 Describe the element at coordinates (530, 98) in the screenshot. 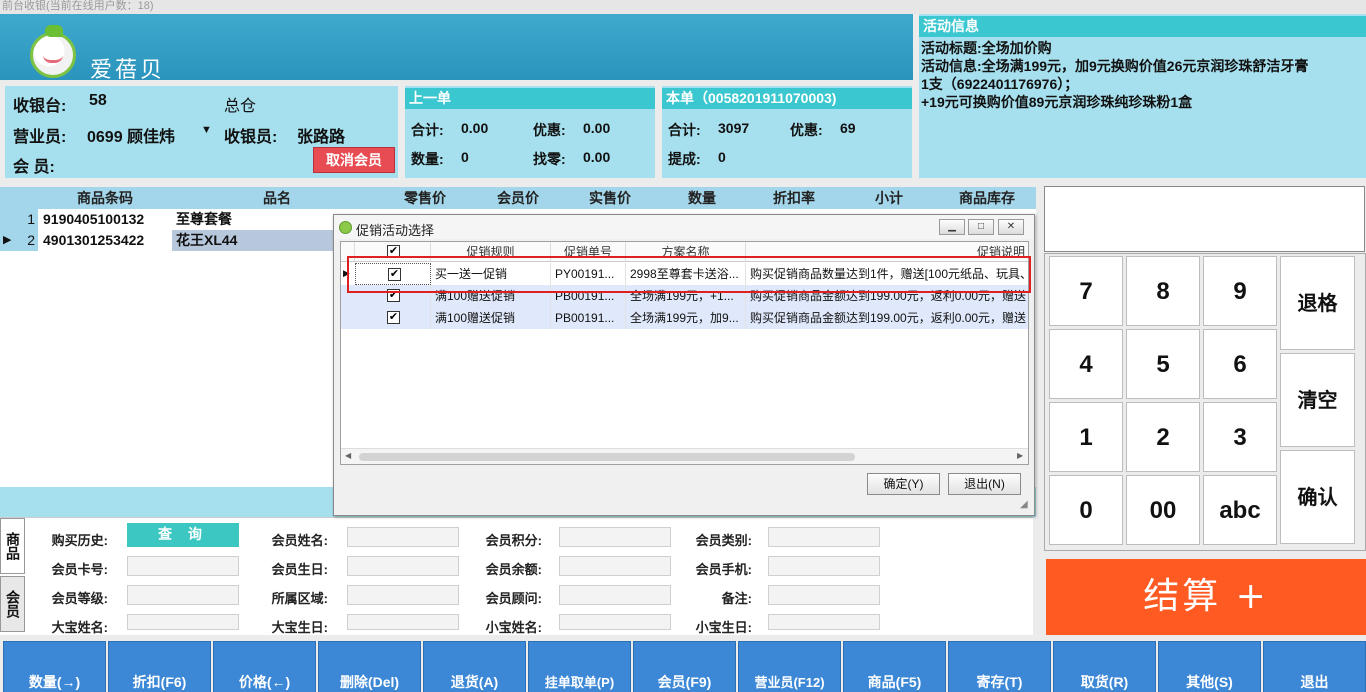

I see `previous-order-header: 上一单` at that location.